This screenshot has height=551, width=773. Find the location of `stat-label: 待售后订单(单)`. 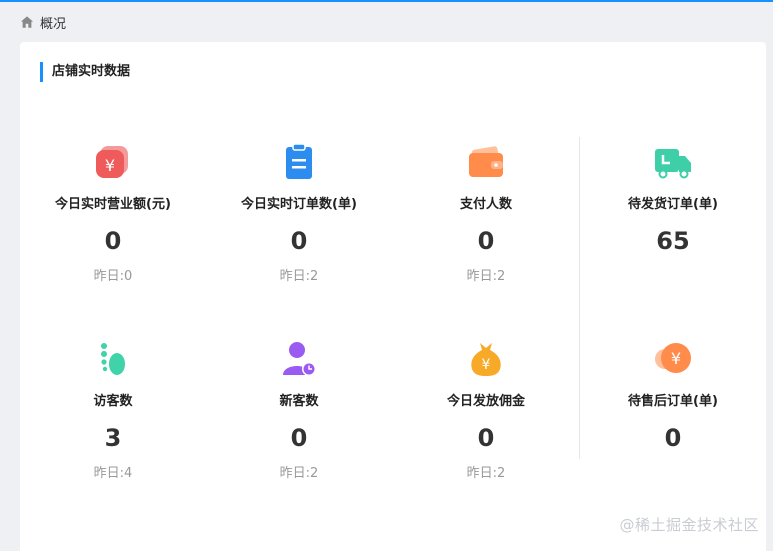

stat-label: 待售后订单(单) is located at coordinates (673, 401).